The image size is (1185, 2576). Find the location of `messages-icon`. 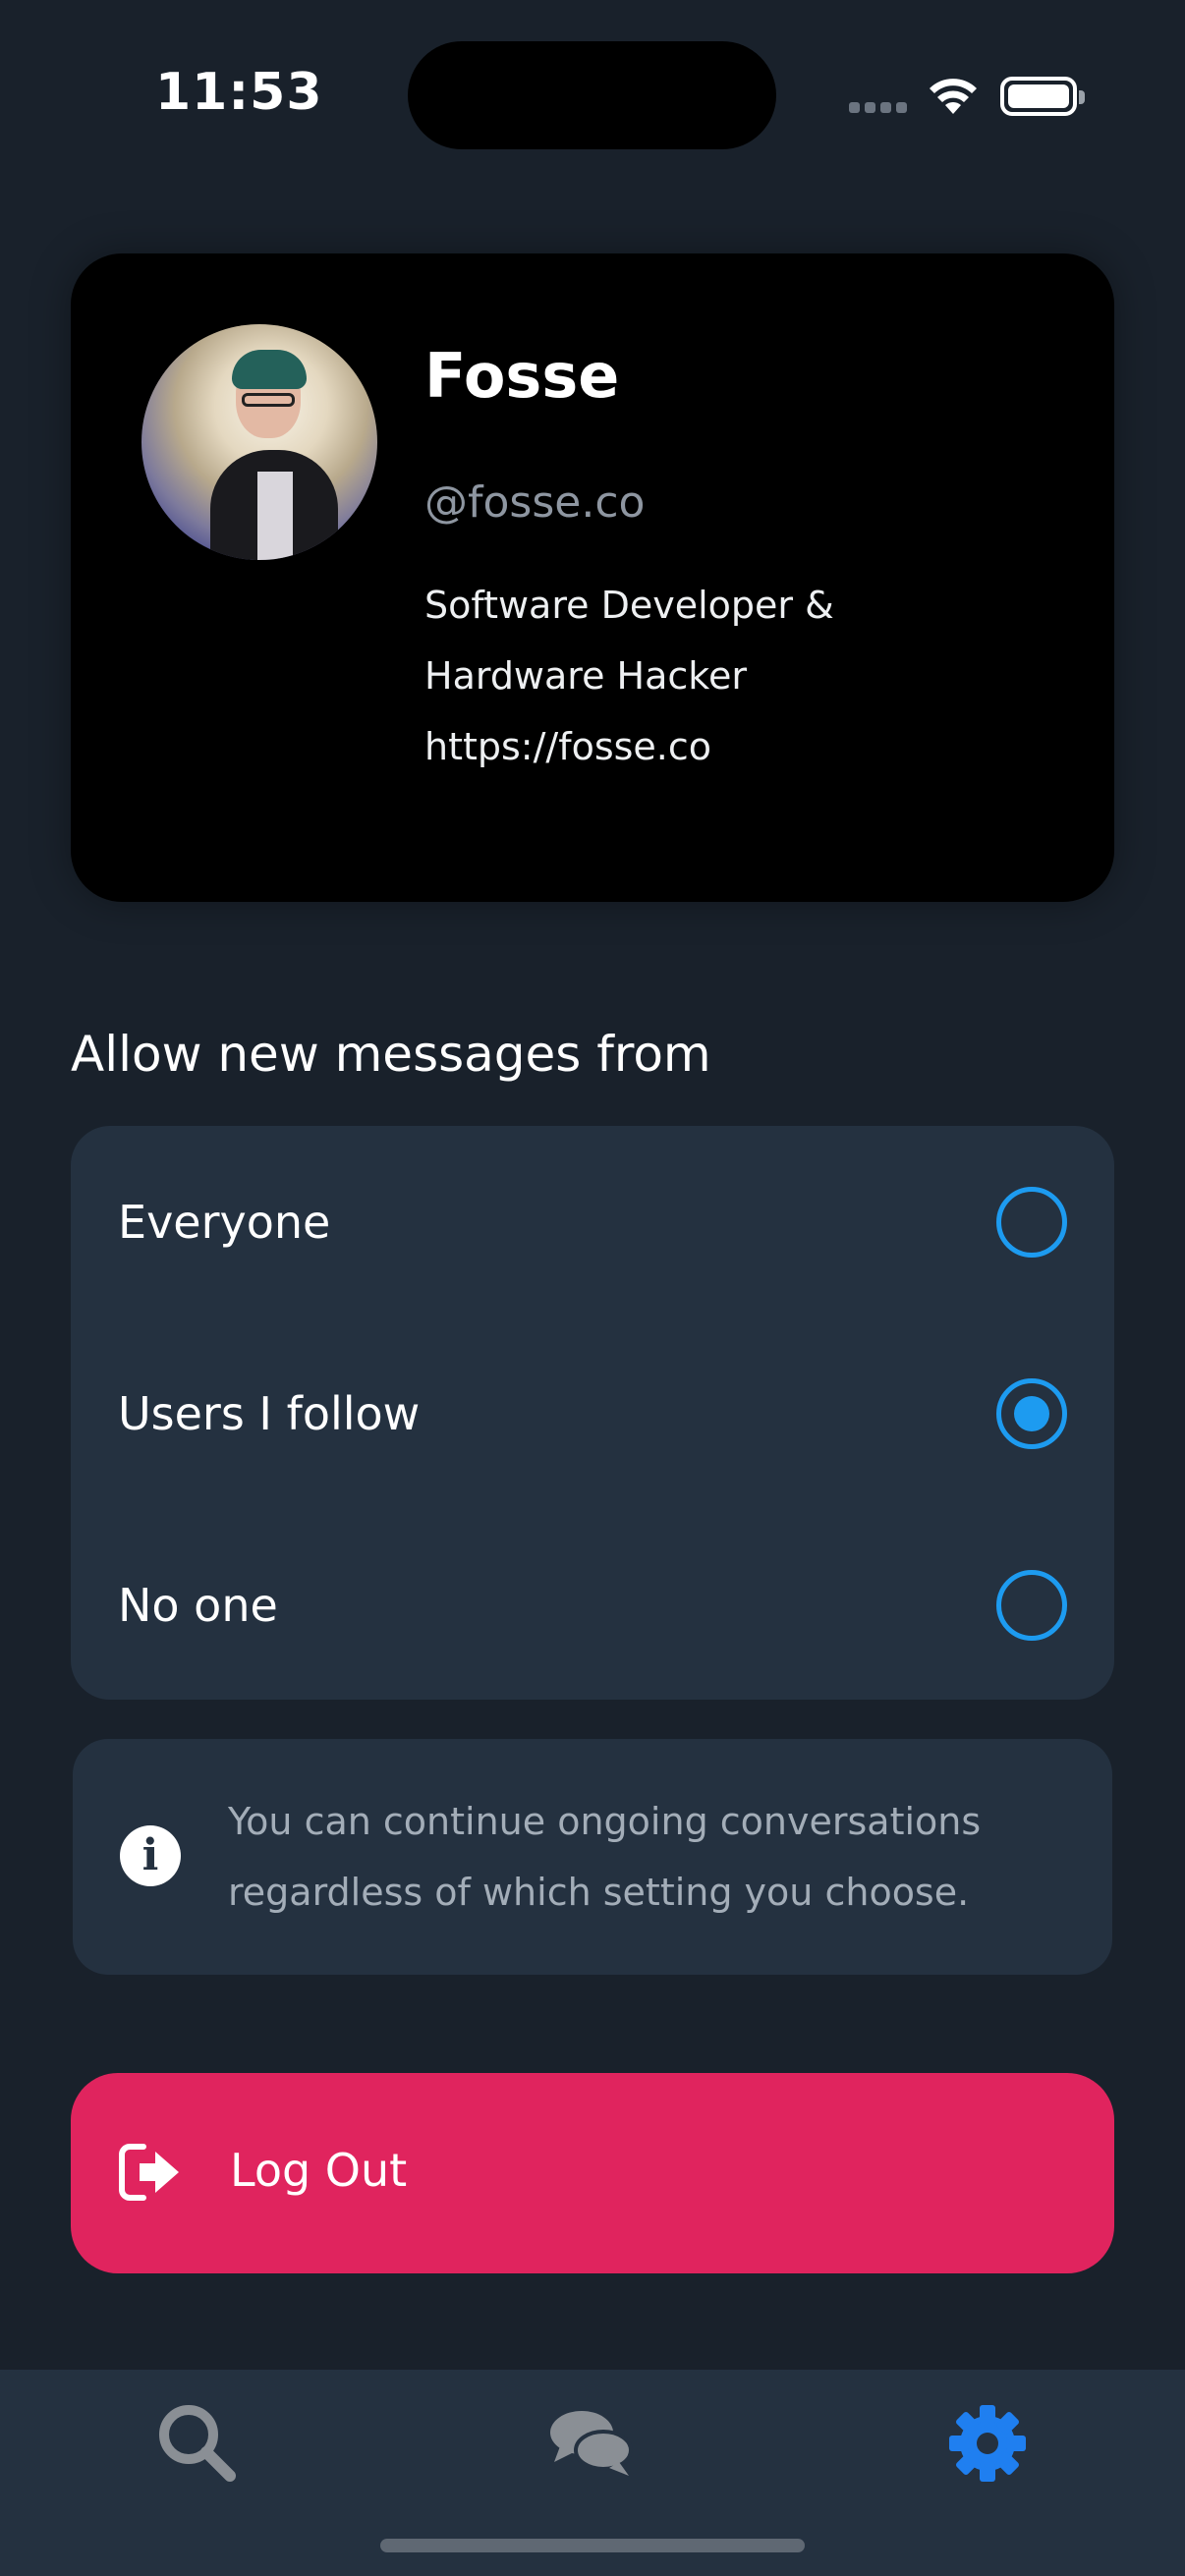

messages-icon is located at coordinates (591, 2443).